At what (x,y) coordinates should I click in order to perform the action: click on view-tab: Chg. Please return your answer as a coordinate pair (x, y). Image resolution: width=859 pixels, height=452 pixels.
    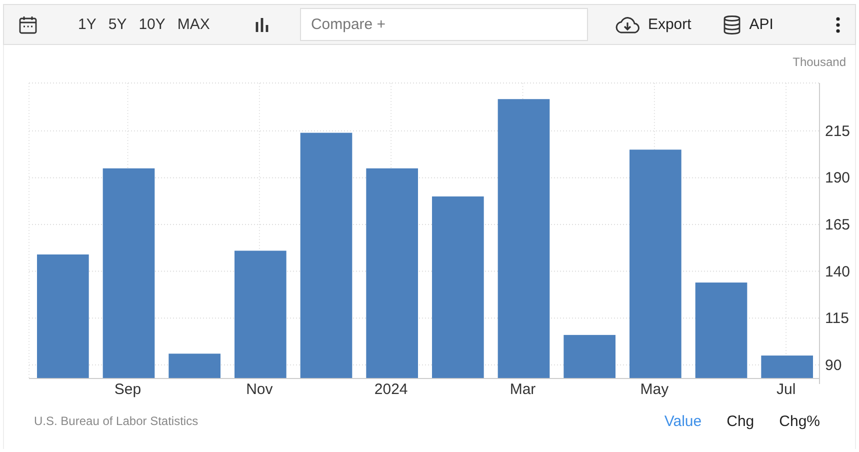
    Looking at the image, I should click on (740, 421).